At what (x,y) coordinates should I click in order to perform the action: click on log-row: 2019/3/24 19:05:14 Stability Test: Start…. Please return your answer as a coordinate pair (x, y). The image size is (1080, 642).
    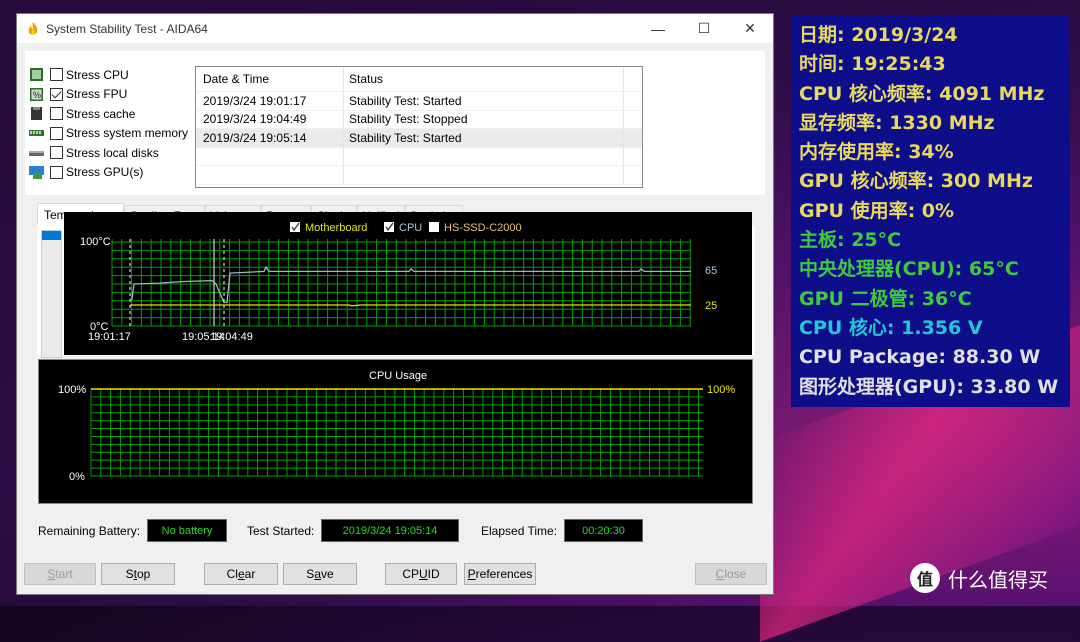
    Looking at the image, I should click on (419, 138).